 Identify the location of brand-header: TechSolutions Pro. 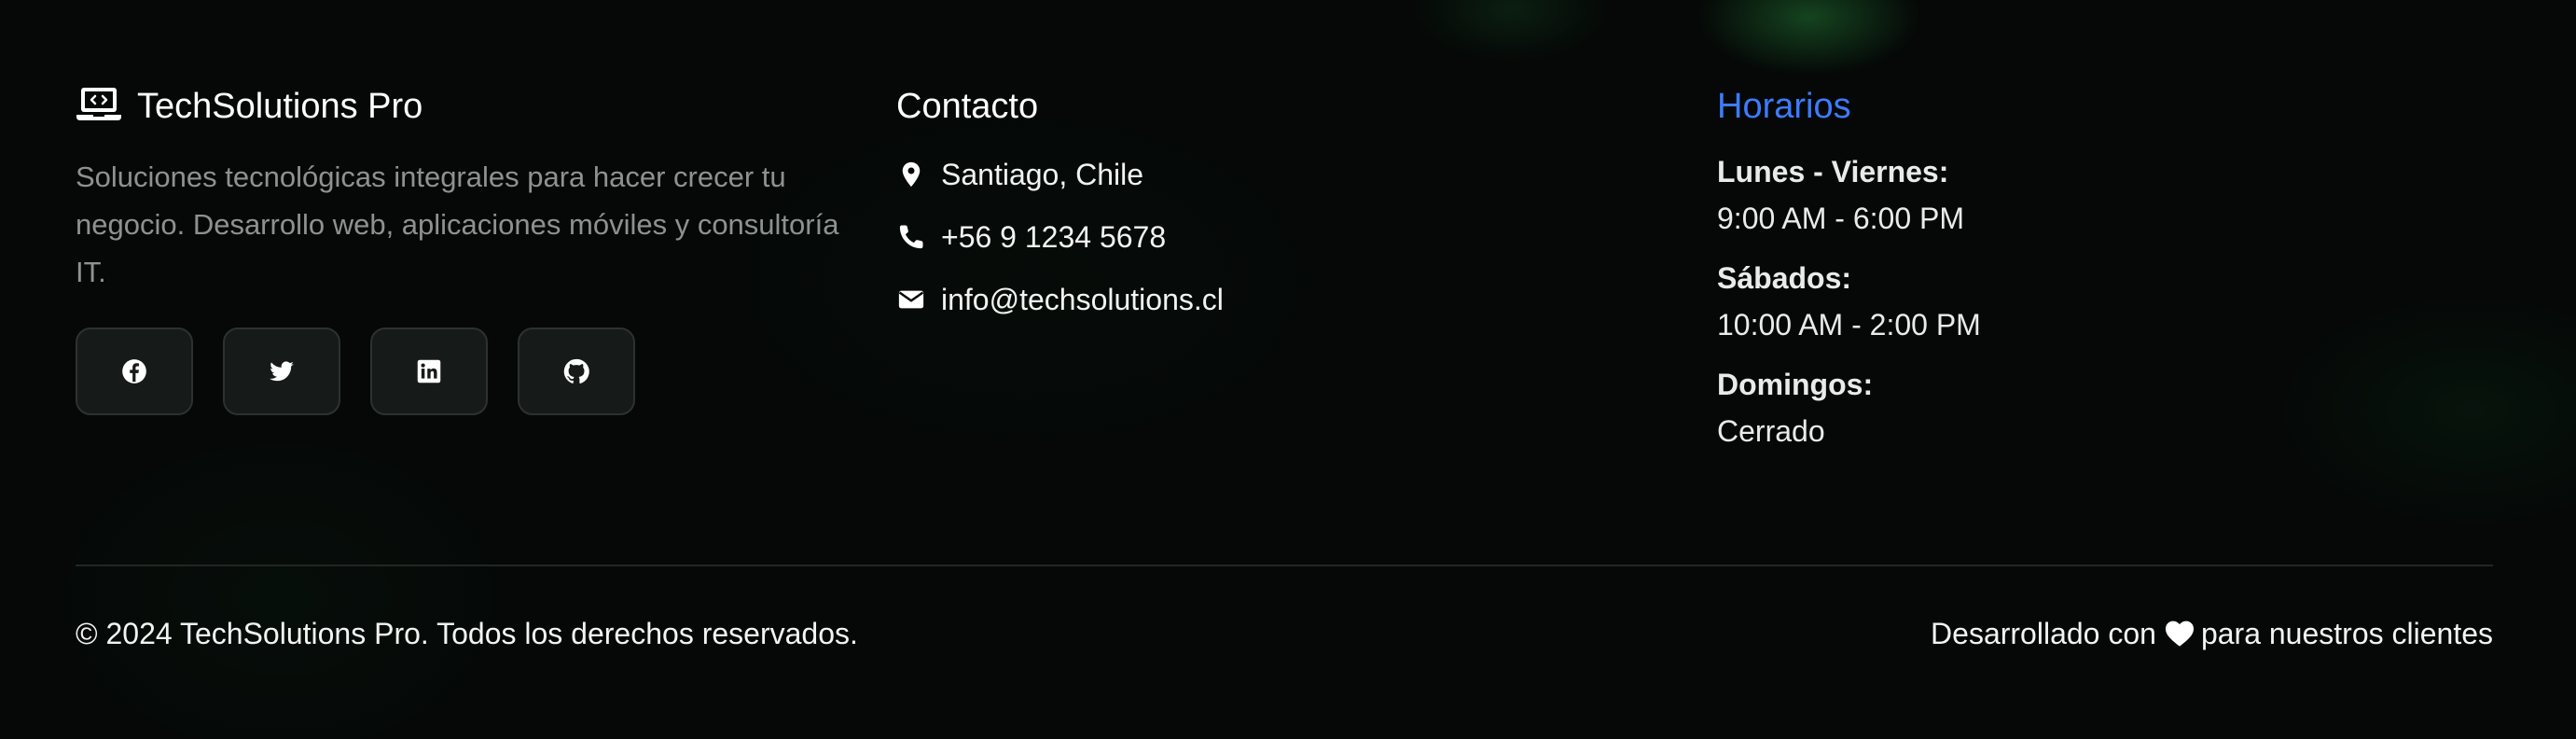
(458, 106).